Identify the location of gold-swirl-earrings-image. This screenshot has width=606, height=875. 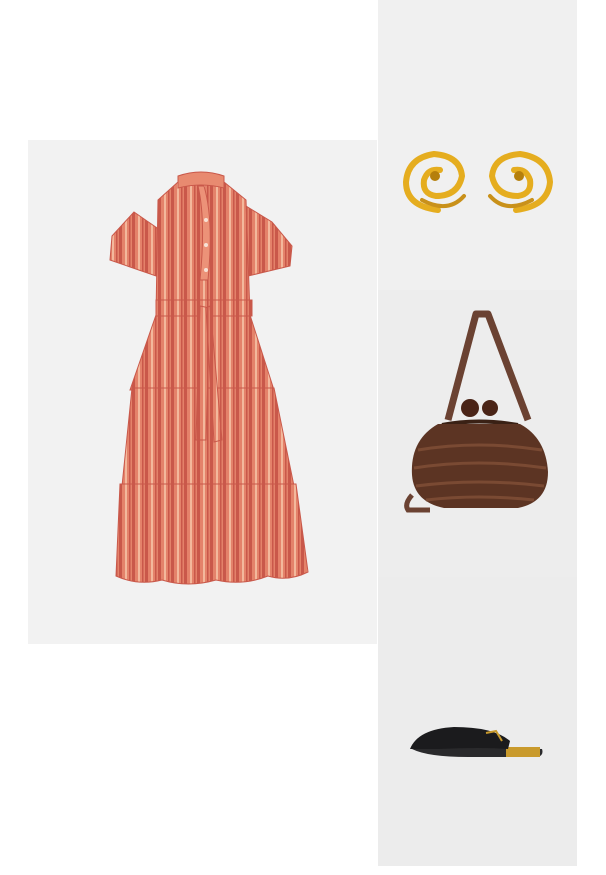
(477, 145).